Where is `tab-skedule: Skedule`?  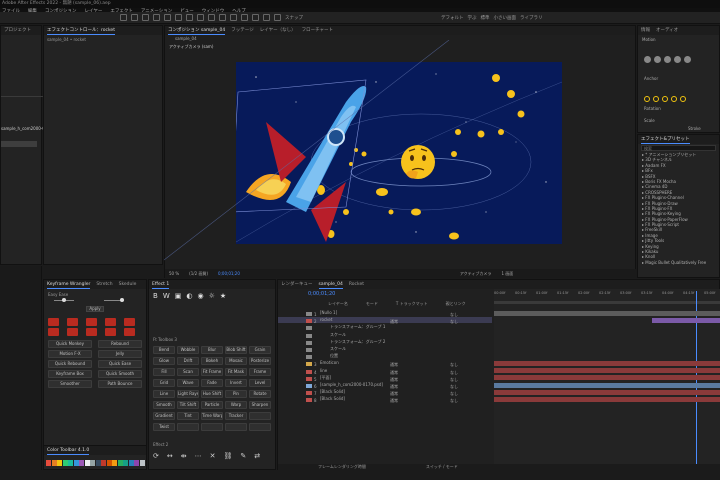
tab-skedule: Skedule is located at coordinates (128, 284).